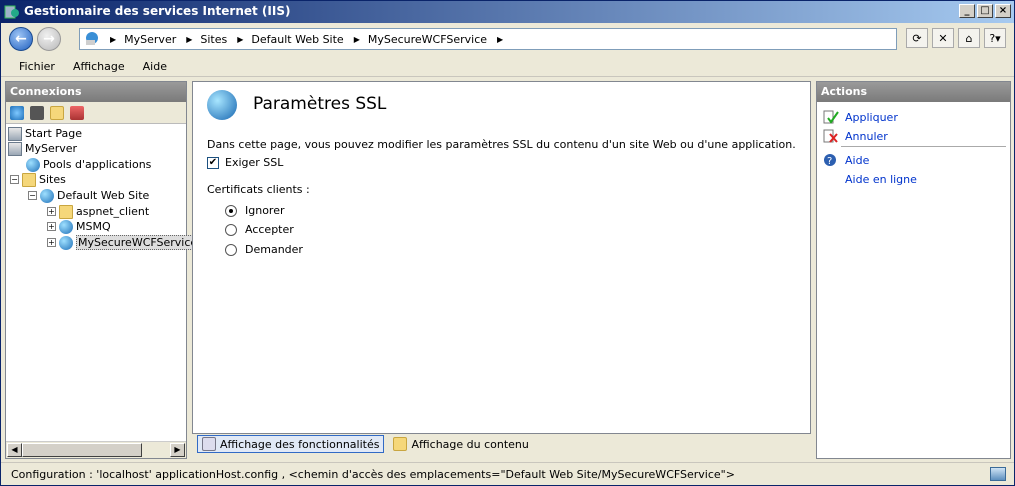 The width and height of the screenshot is (1015, 486). What do you see at coordinates (969, 38) in the screenshot?
I see `home-icon: ⌂` at bounding box center [969, 38].